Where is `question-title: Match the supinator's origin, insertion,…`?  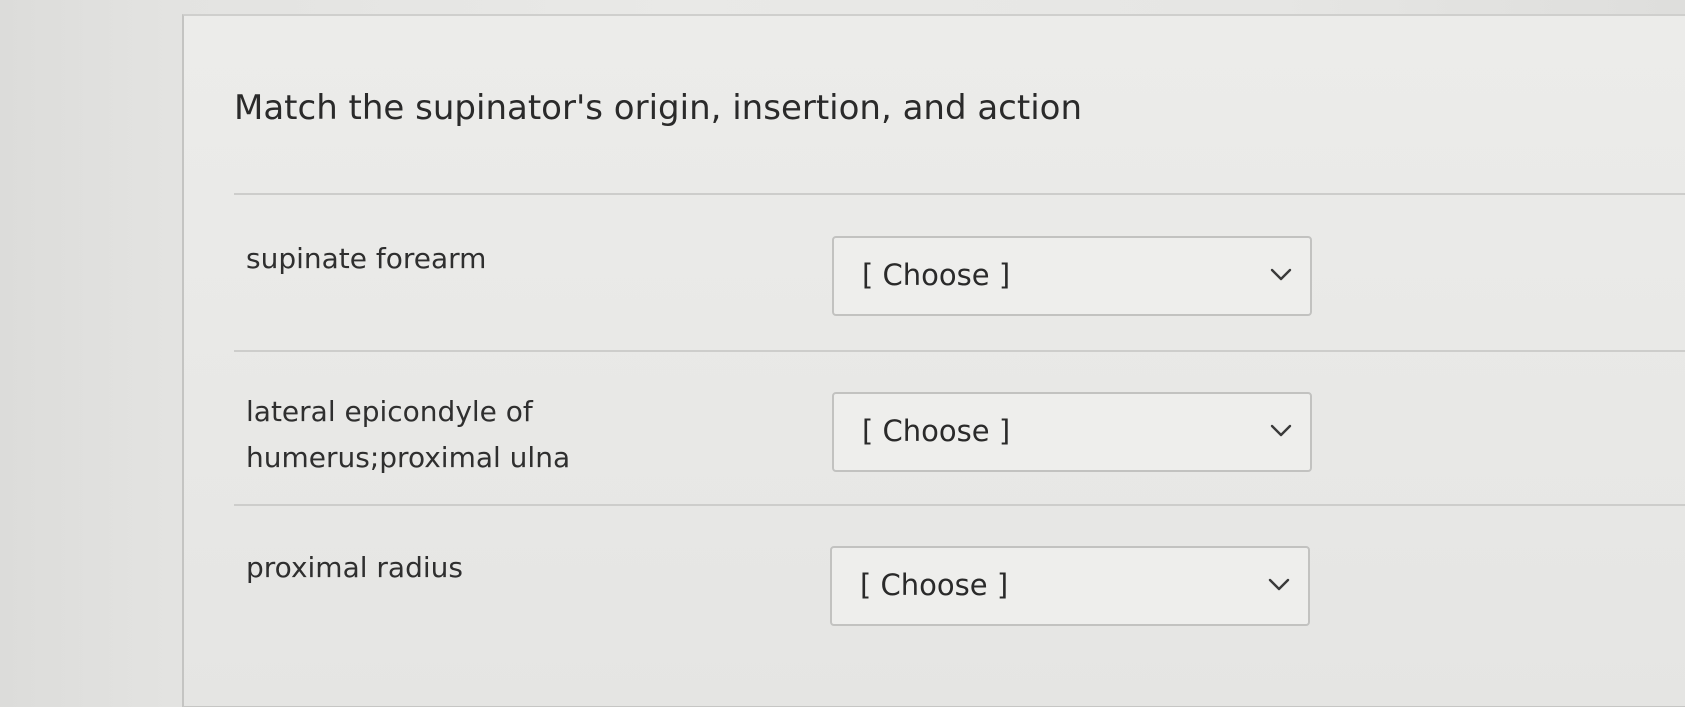
question-title: Match the supinator's origin, insertion,… is located at coordinates (658, 108).